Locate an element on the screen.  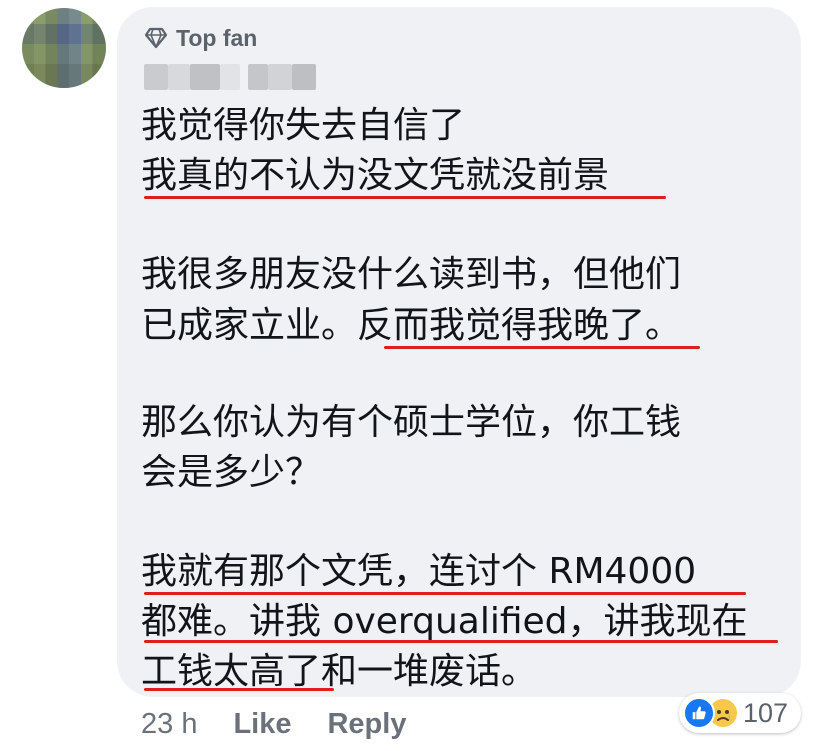
reply-button: Reply is located at coordinates (366, 724).